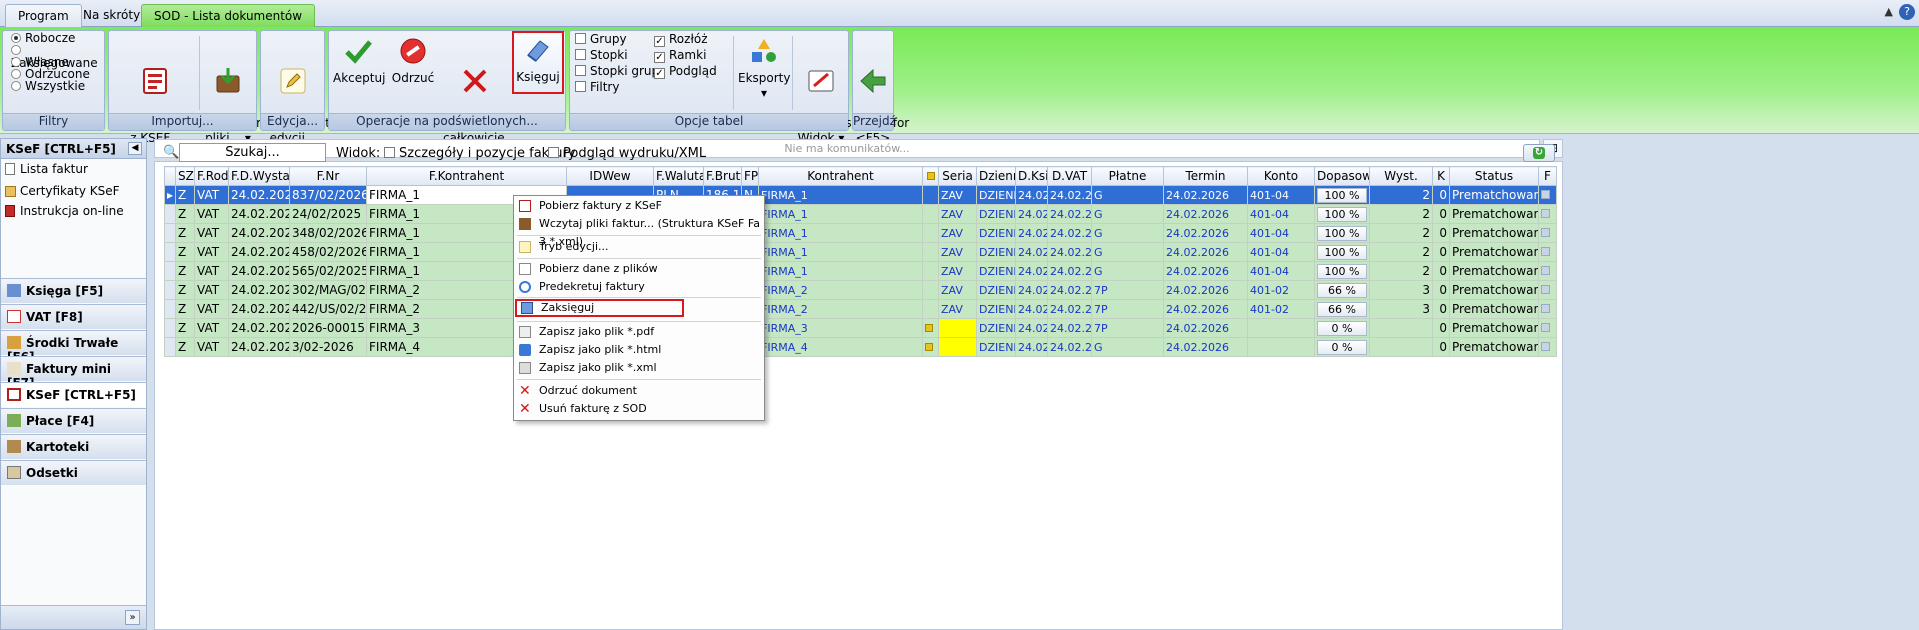 This screenshot has width=1919, height=630. I want to click on accept-button: Akceptuj, so click(359, 60).